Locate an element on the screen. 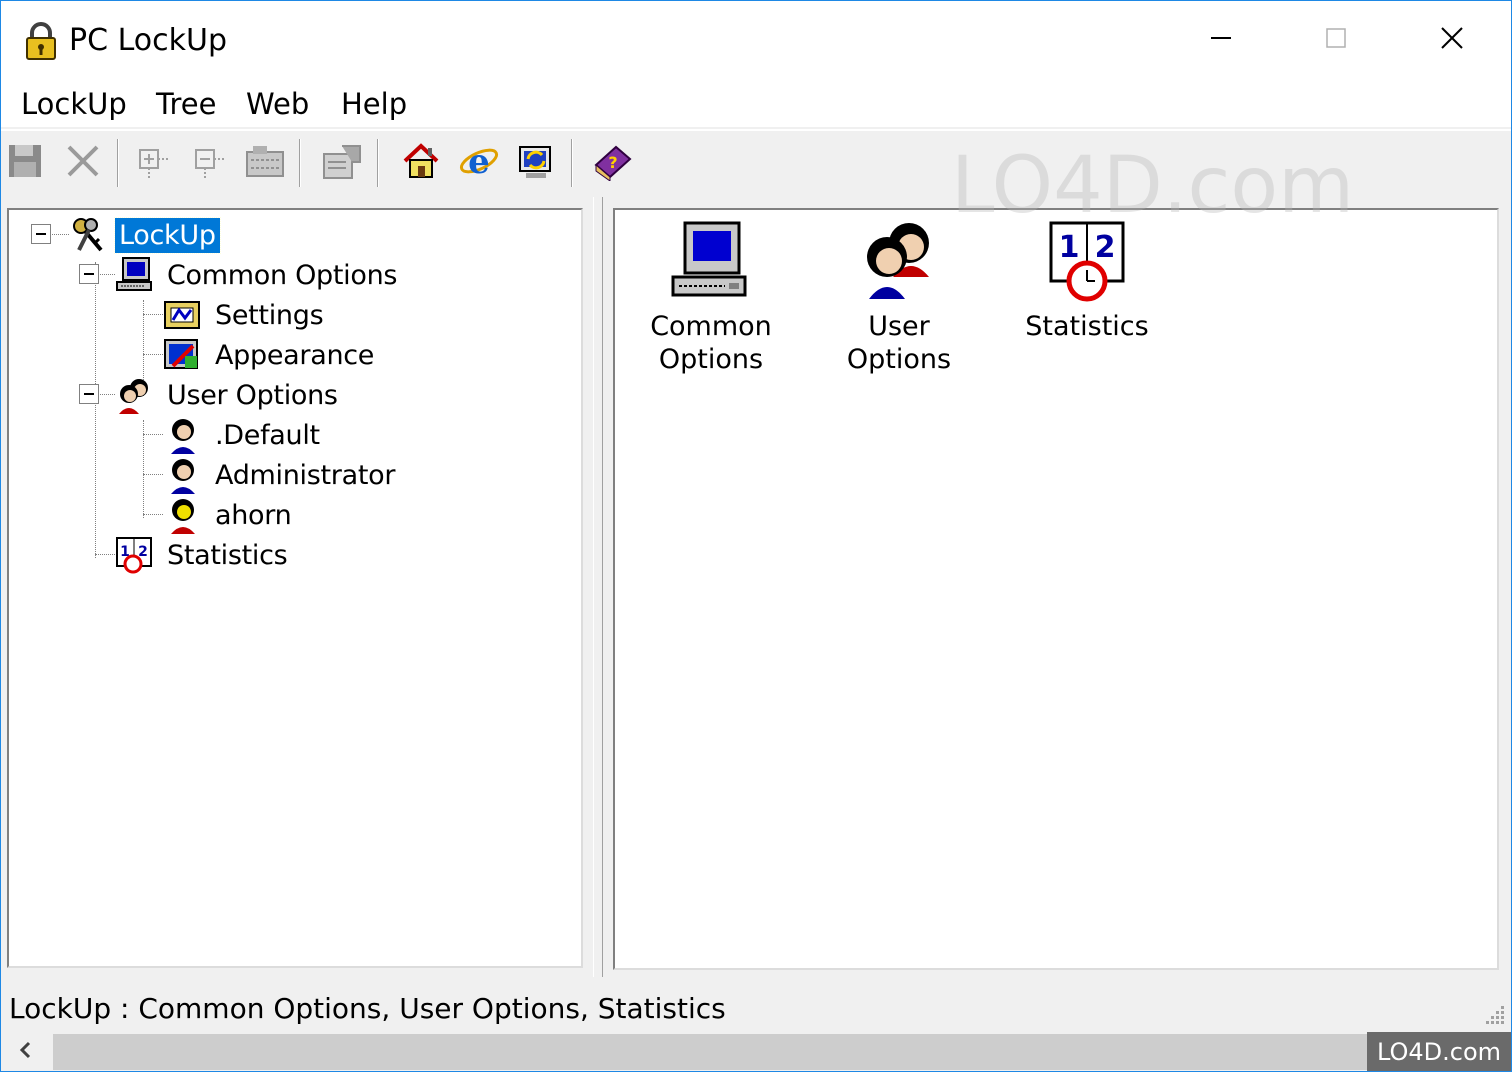 The image size is (1512, 1072). tree-item-user-options: User Options is located at coordinates (228, 395).